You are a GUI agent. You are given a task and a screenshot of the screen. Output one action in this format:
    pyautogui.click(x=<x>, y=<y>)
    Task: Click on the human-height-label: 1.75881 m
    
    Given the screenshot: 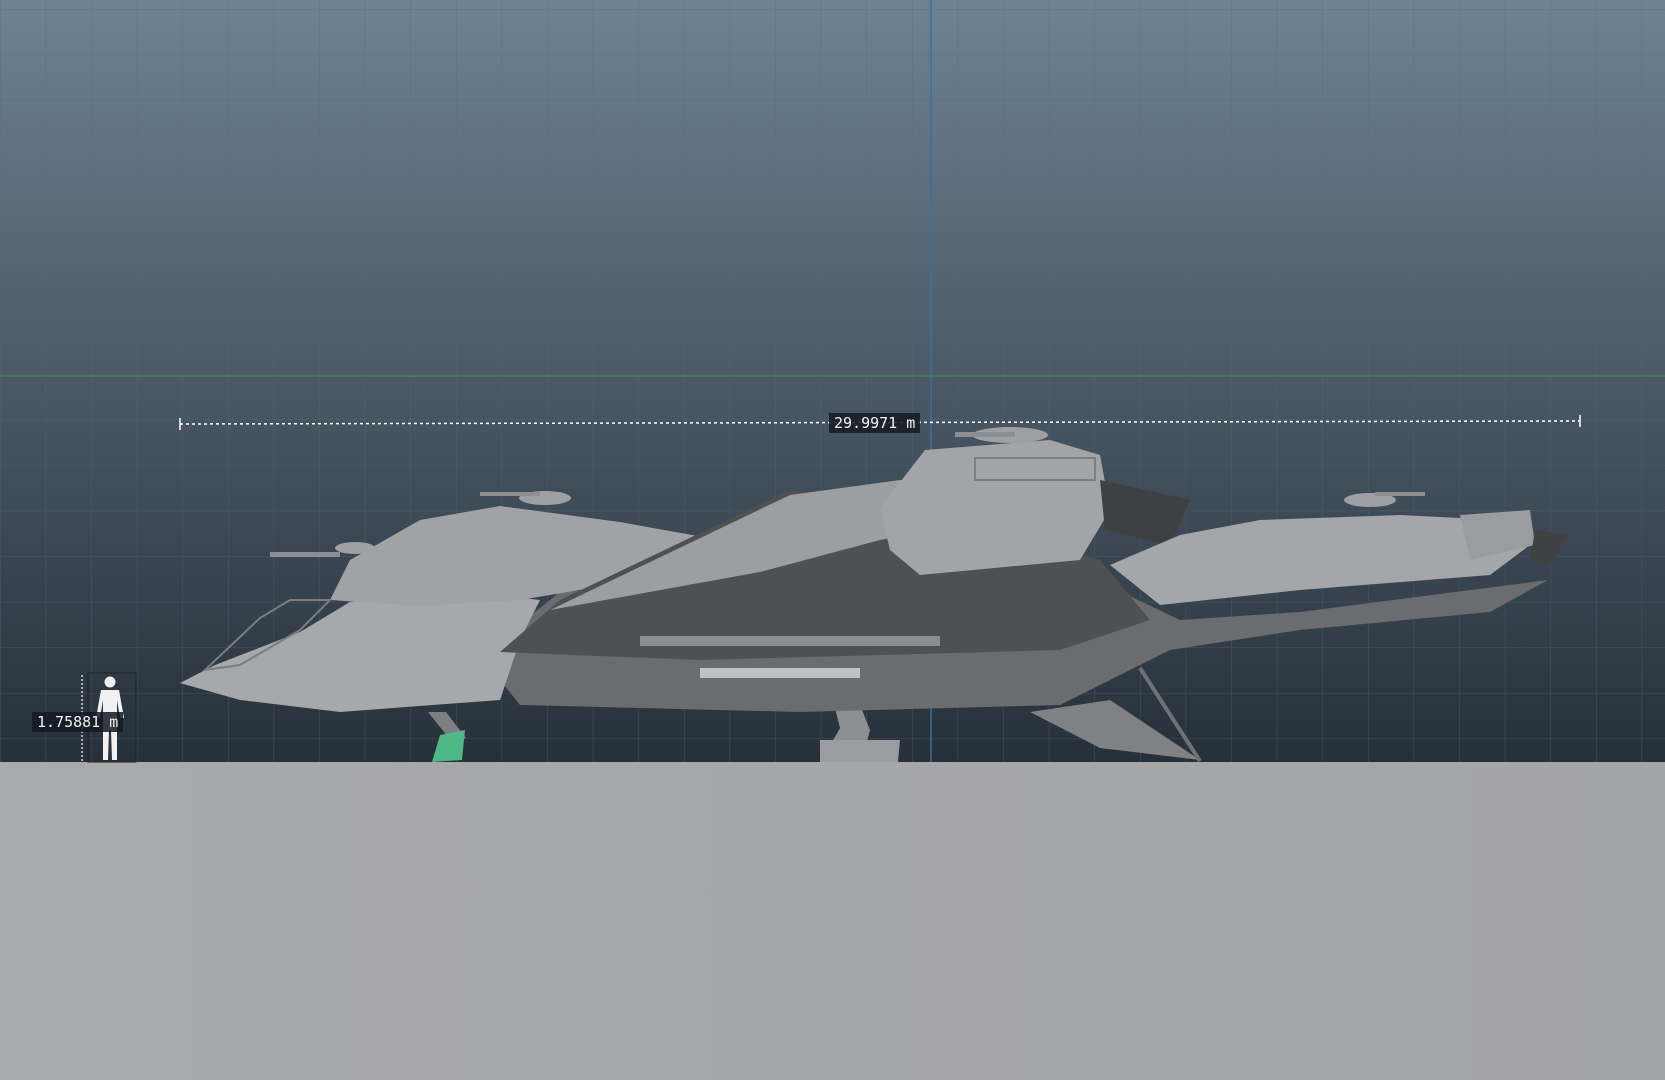 What is the action you would take?
    pyautogui.click(x=78, y=722)
    